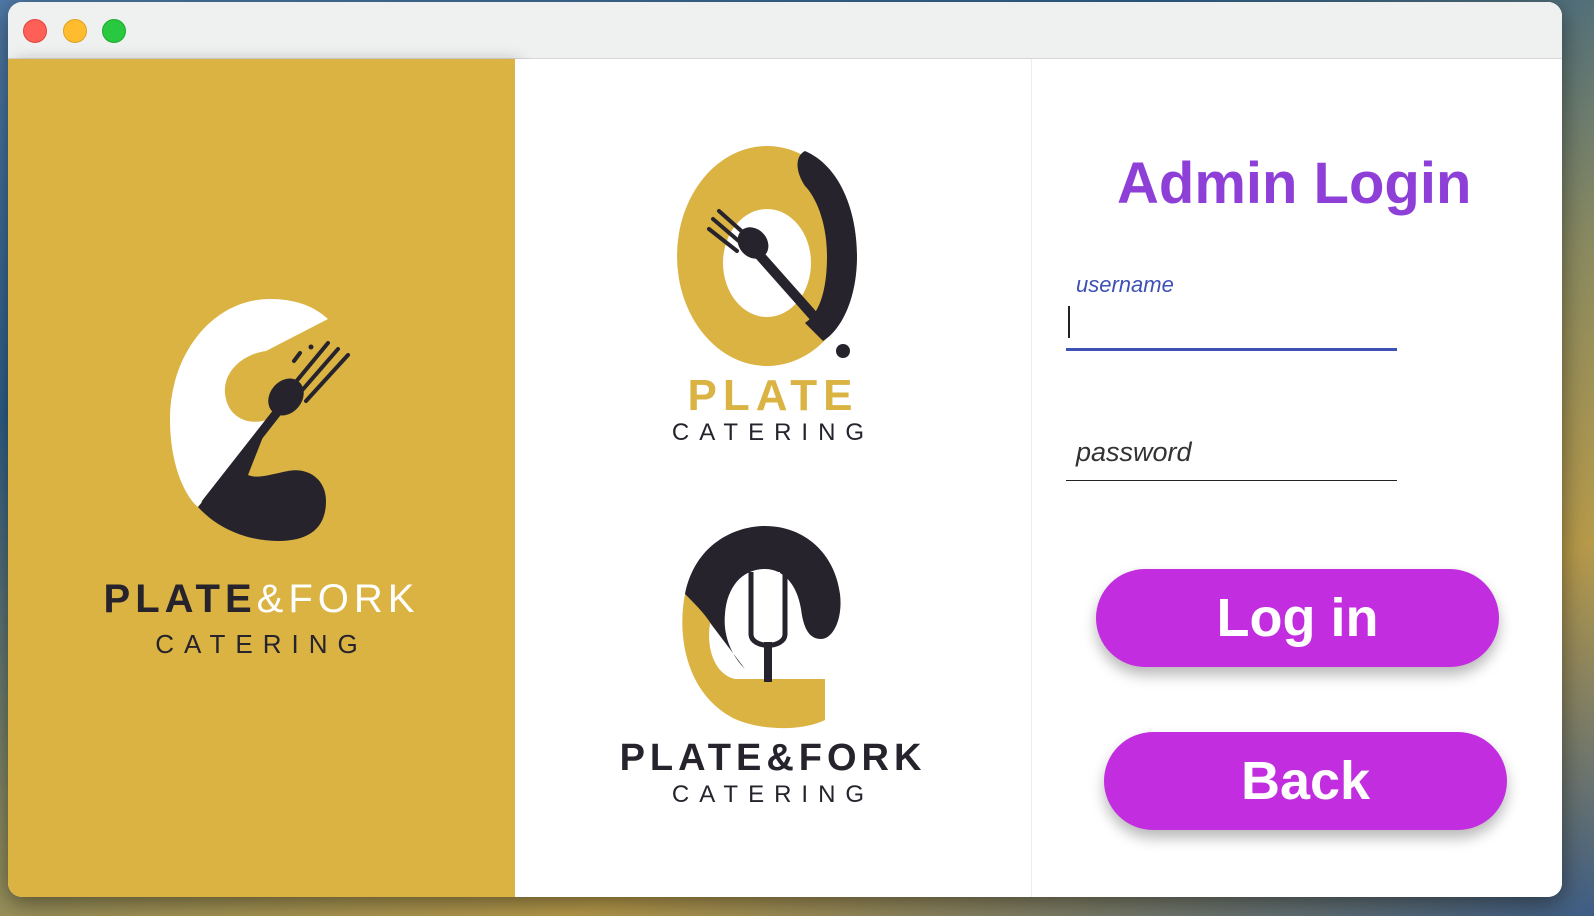 The height and width of the screenshot is (916, 1594). I want to click on username-label: username, so click(1125, 284).